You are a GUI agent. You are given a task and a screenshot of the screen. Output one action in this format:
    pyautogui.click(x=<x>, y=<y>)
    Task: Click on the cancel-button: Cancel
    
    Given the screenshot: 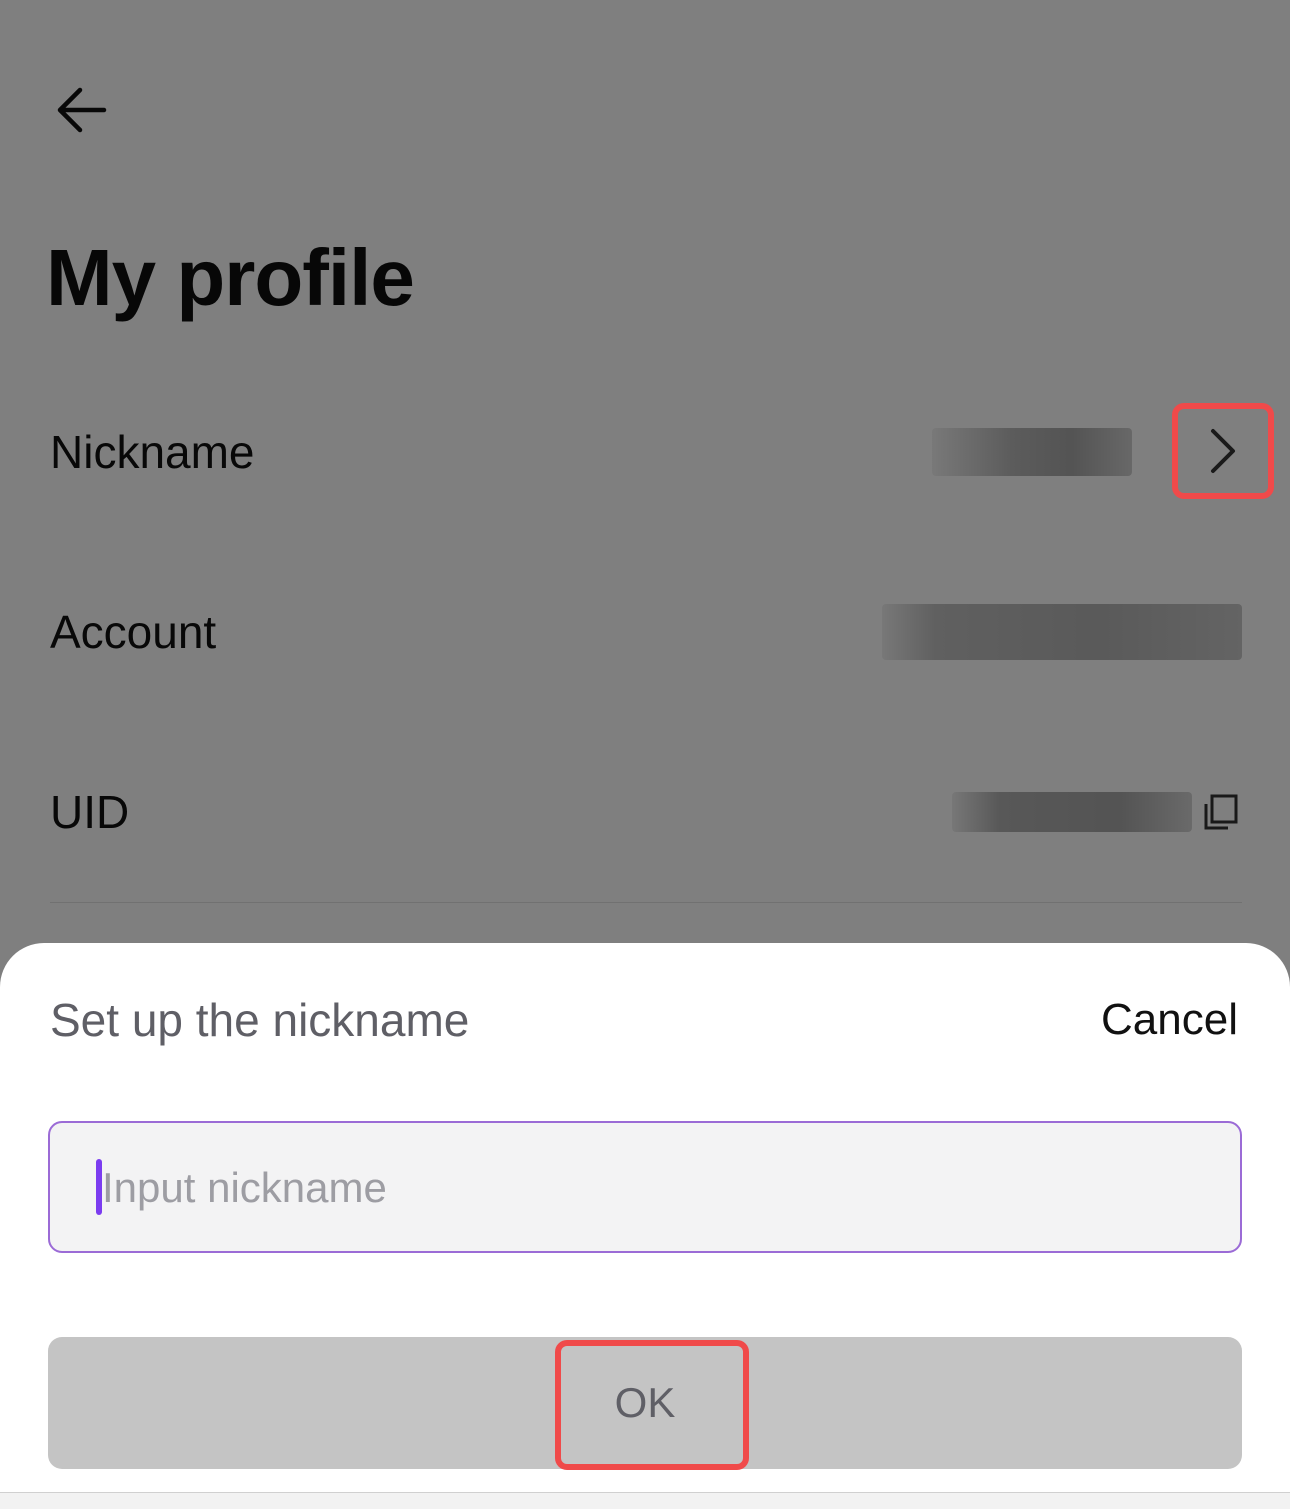 What is the action you would take?
    pyautogui.click(x=1169, y=1020)
    